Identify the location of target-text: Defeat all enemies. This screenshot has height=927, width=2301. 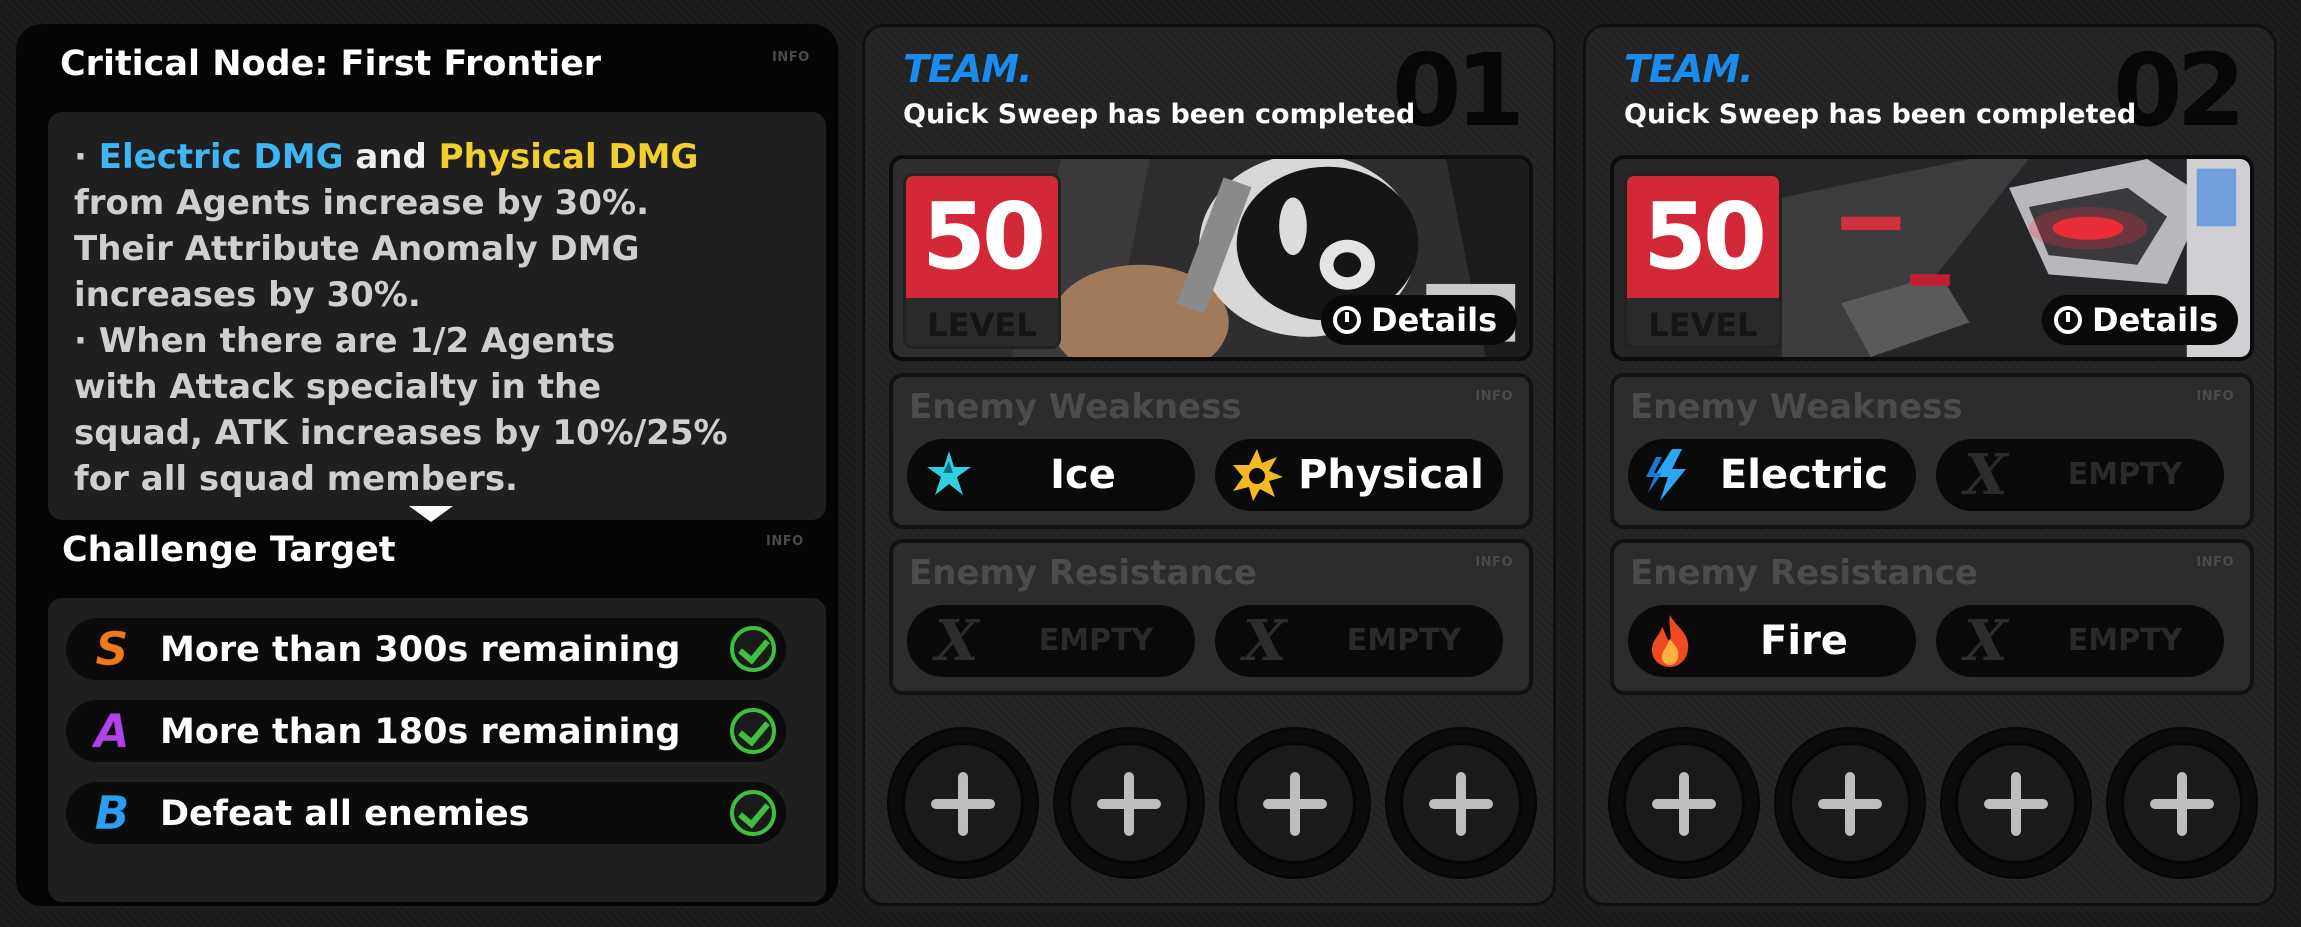
(345, 814).